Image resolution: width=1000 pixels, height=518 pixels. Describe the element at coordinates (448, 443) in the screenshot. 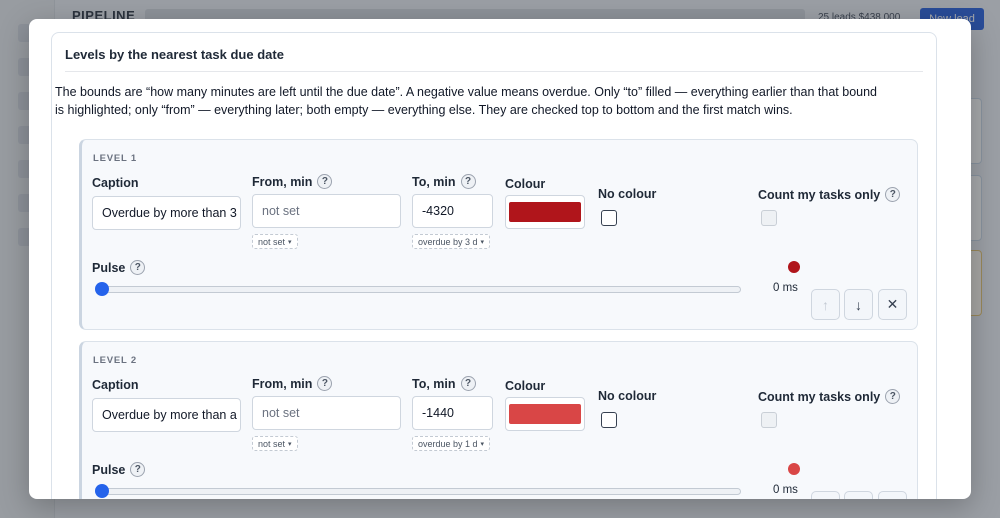

I see `to-preset-text: overdue by 1 d` at that location.